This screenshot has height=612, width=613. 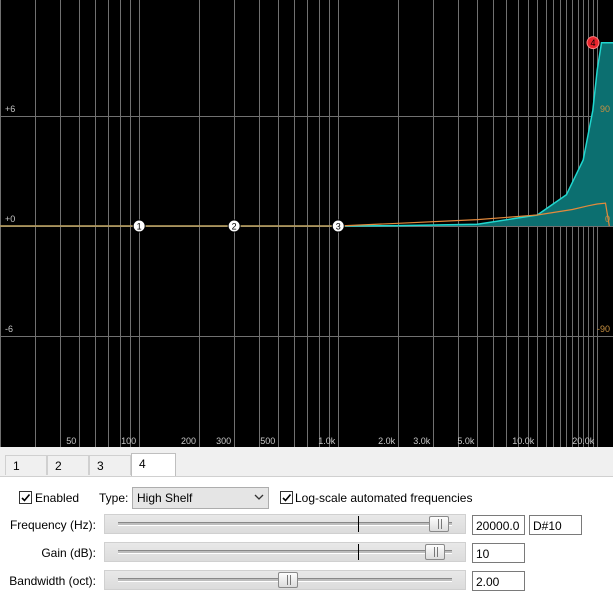 What do you see at coordinates (58, 466) in the screenshot?
I see `tab-label: 2` at bounding box center [58, 466].